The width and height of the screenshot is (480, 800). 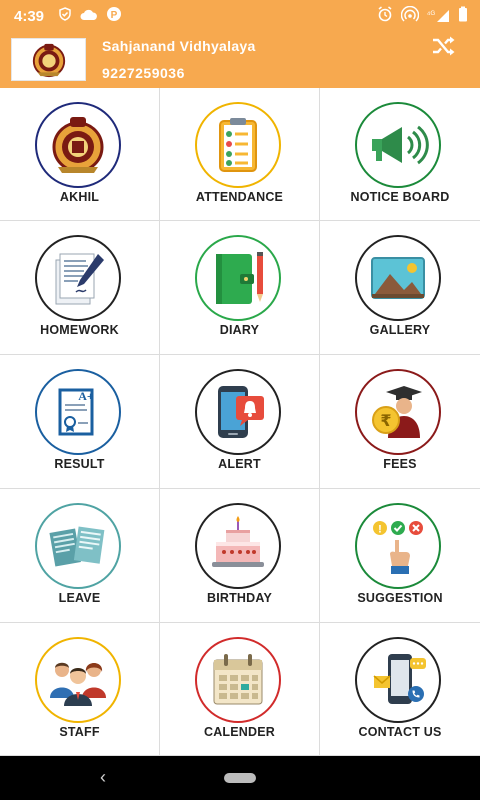 What do you see at coordinates (79, 732) in the screenshot?
I see `menu-label: STAFF` at bounding box center [79, 732].